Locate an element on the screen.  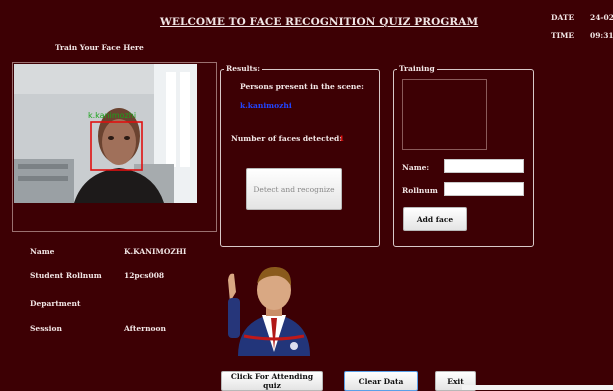
camera-feed: k.kanimozhi is located at coordinates (105, 133).